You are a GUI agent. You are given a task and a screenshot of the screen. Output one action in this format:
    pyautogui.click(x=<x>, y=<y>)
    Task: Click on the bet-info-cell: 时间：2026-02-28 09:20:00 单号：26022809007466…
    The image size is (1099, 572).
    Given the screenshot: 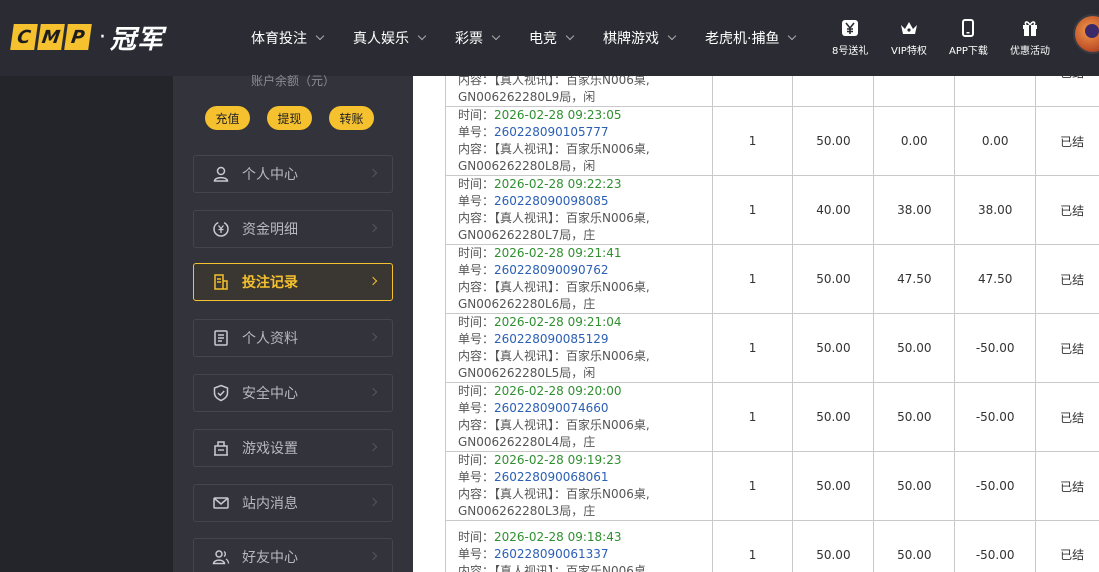 What is the action you would take?
    pyautogui.click(x=579, y=417)
    